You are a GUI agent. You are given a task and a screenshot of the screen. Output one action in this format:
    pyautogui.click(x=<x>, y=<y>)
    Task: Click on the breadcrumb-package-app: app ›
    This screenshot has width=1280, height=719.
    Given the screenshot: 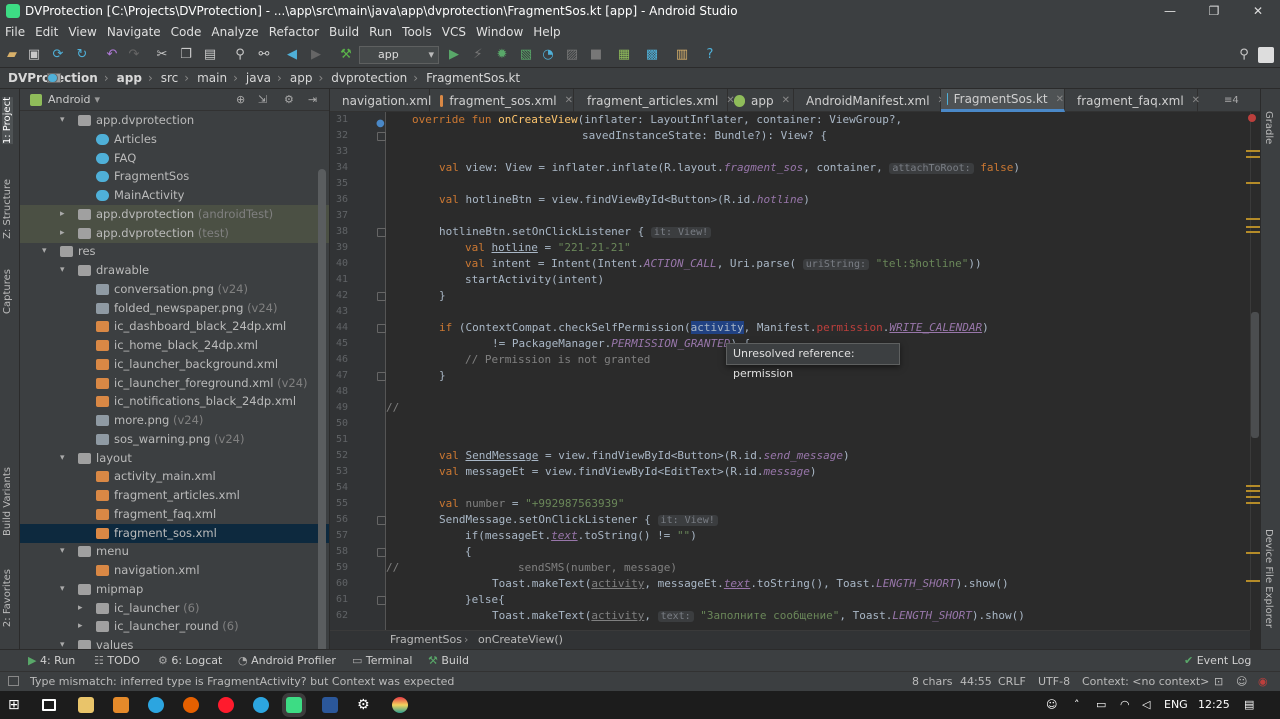 What is the action you would take?
    pyautogui.click(x=185, y=78)
    